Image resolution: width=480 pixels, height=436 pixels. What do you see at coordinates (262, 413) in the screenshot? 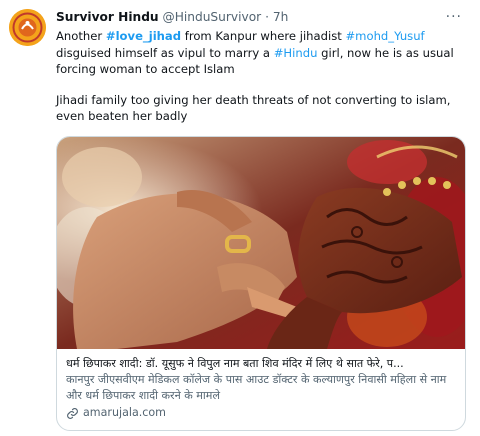
I see `card-domain: amarujala.com` at bounding box center [262, 413].